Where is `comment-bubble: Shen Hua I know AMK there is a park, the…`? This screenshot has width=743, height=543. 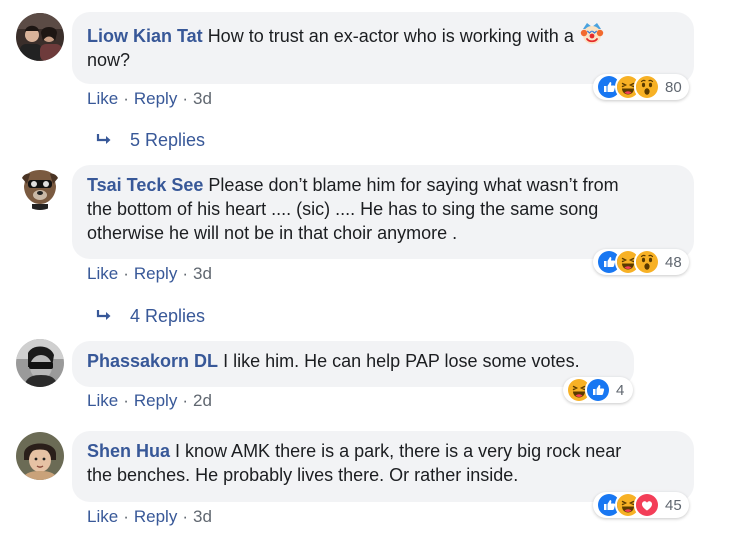
comment-bubble: Shen Hua I know AMK there is a park, the… is located at coordinates (383, 466).